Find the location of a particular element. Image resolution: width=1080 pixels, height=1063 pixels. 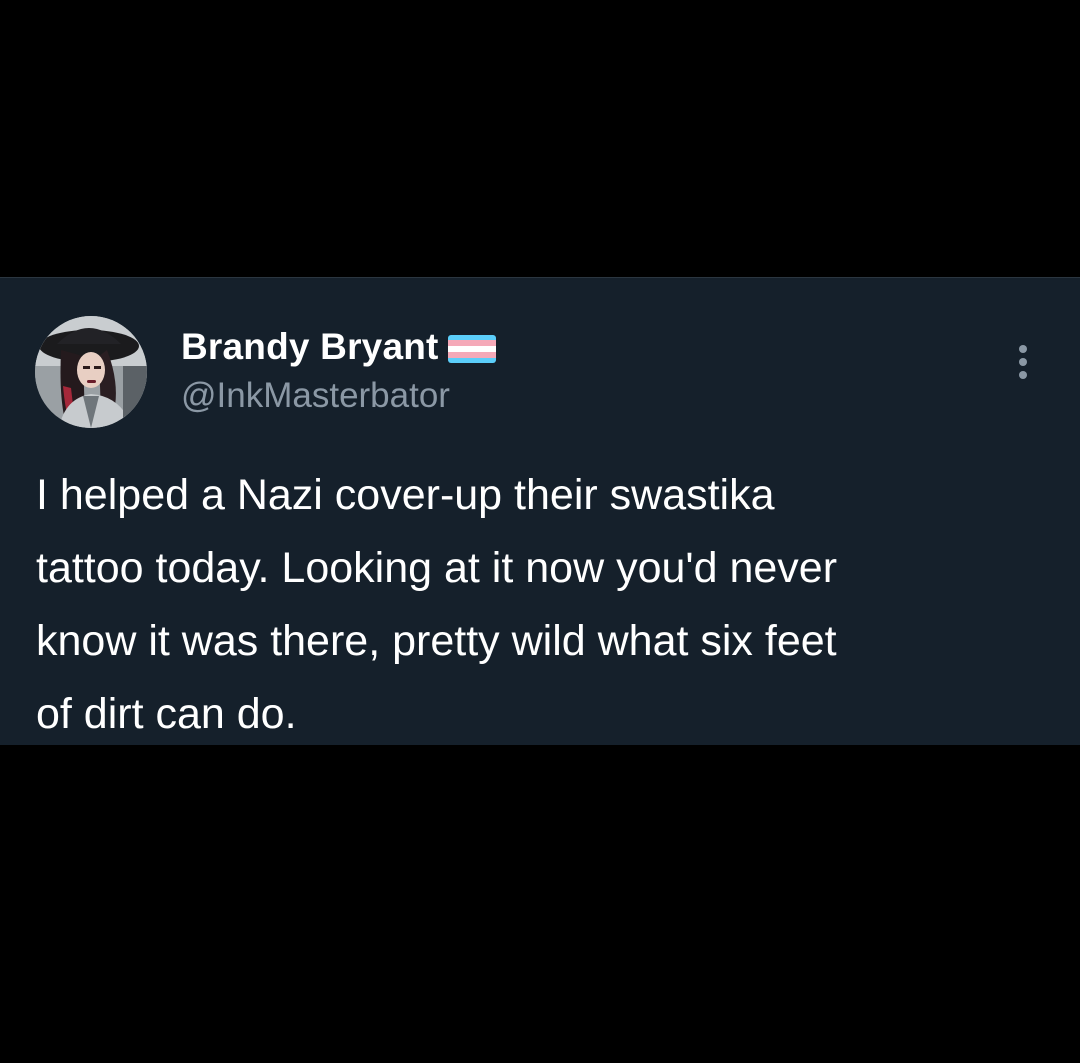

transgender-flag-icon is located at coordinates (471, 349).